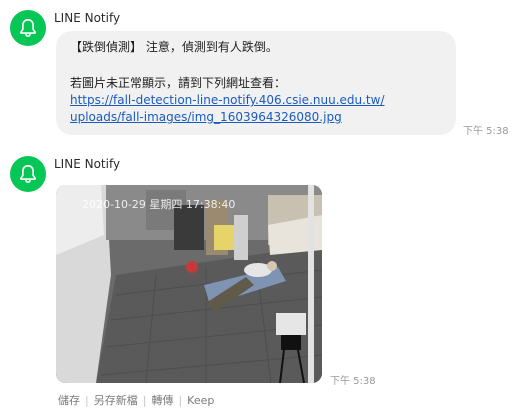 The image size is (522, 418). Describe the element at coordinates (69, 400) in the screenshot. I see `save-button: 儲存` at that location.